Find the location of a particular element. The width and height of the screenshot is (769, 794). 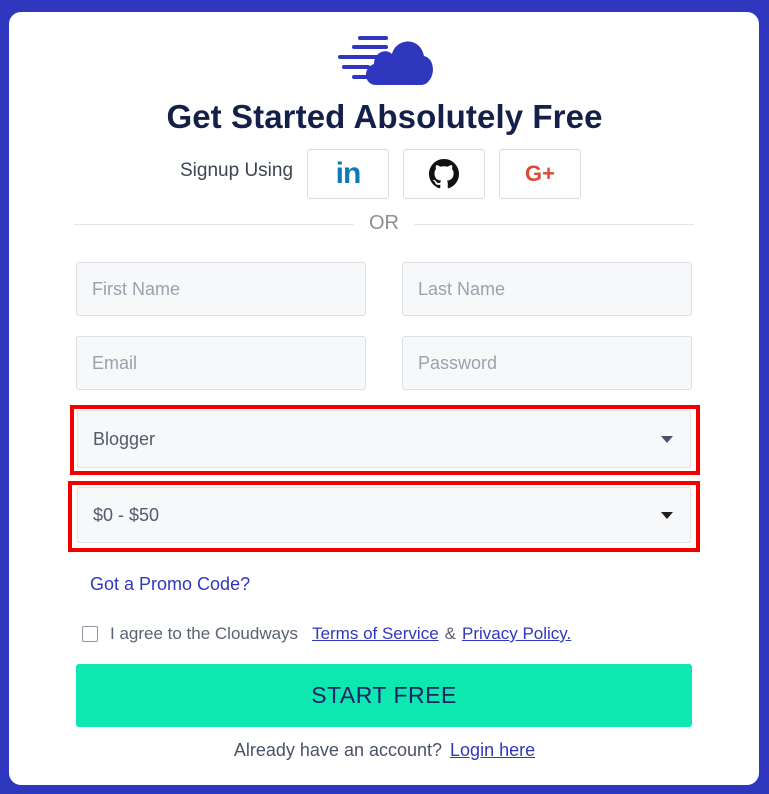

agree-text: I agree to the Cloudways is located at coordinates (204, 633).